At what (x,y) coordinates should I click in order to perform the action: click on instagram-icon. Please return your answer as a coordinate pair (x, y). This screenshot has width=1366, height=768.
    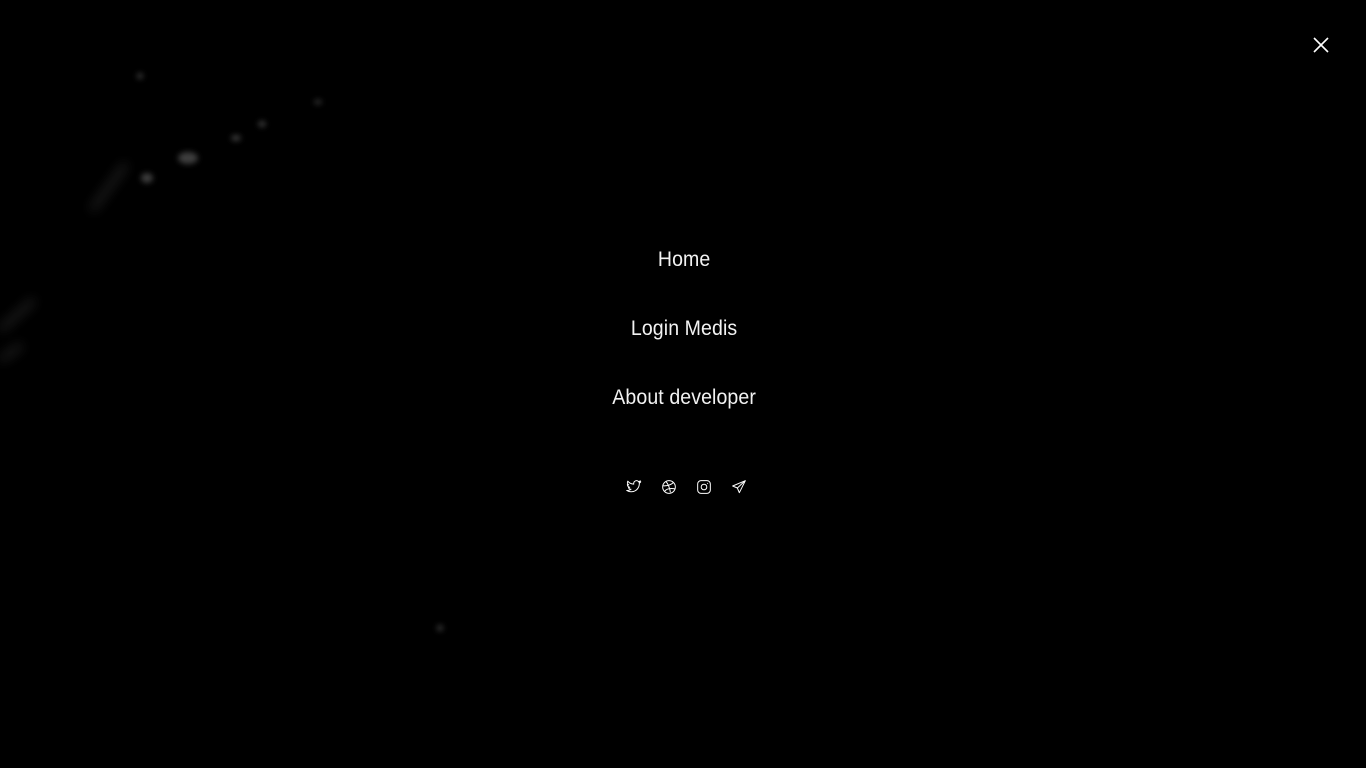
    Looking at the image, I should click on (704, 487).